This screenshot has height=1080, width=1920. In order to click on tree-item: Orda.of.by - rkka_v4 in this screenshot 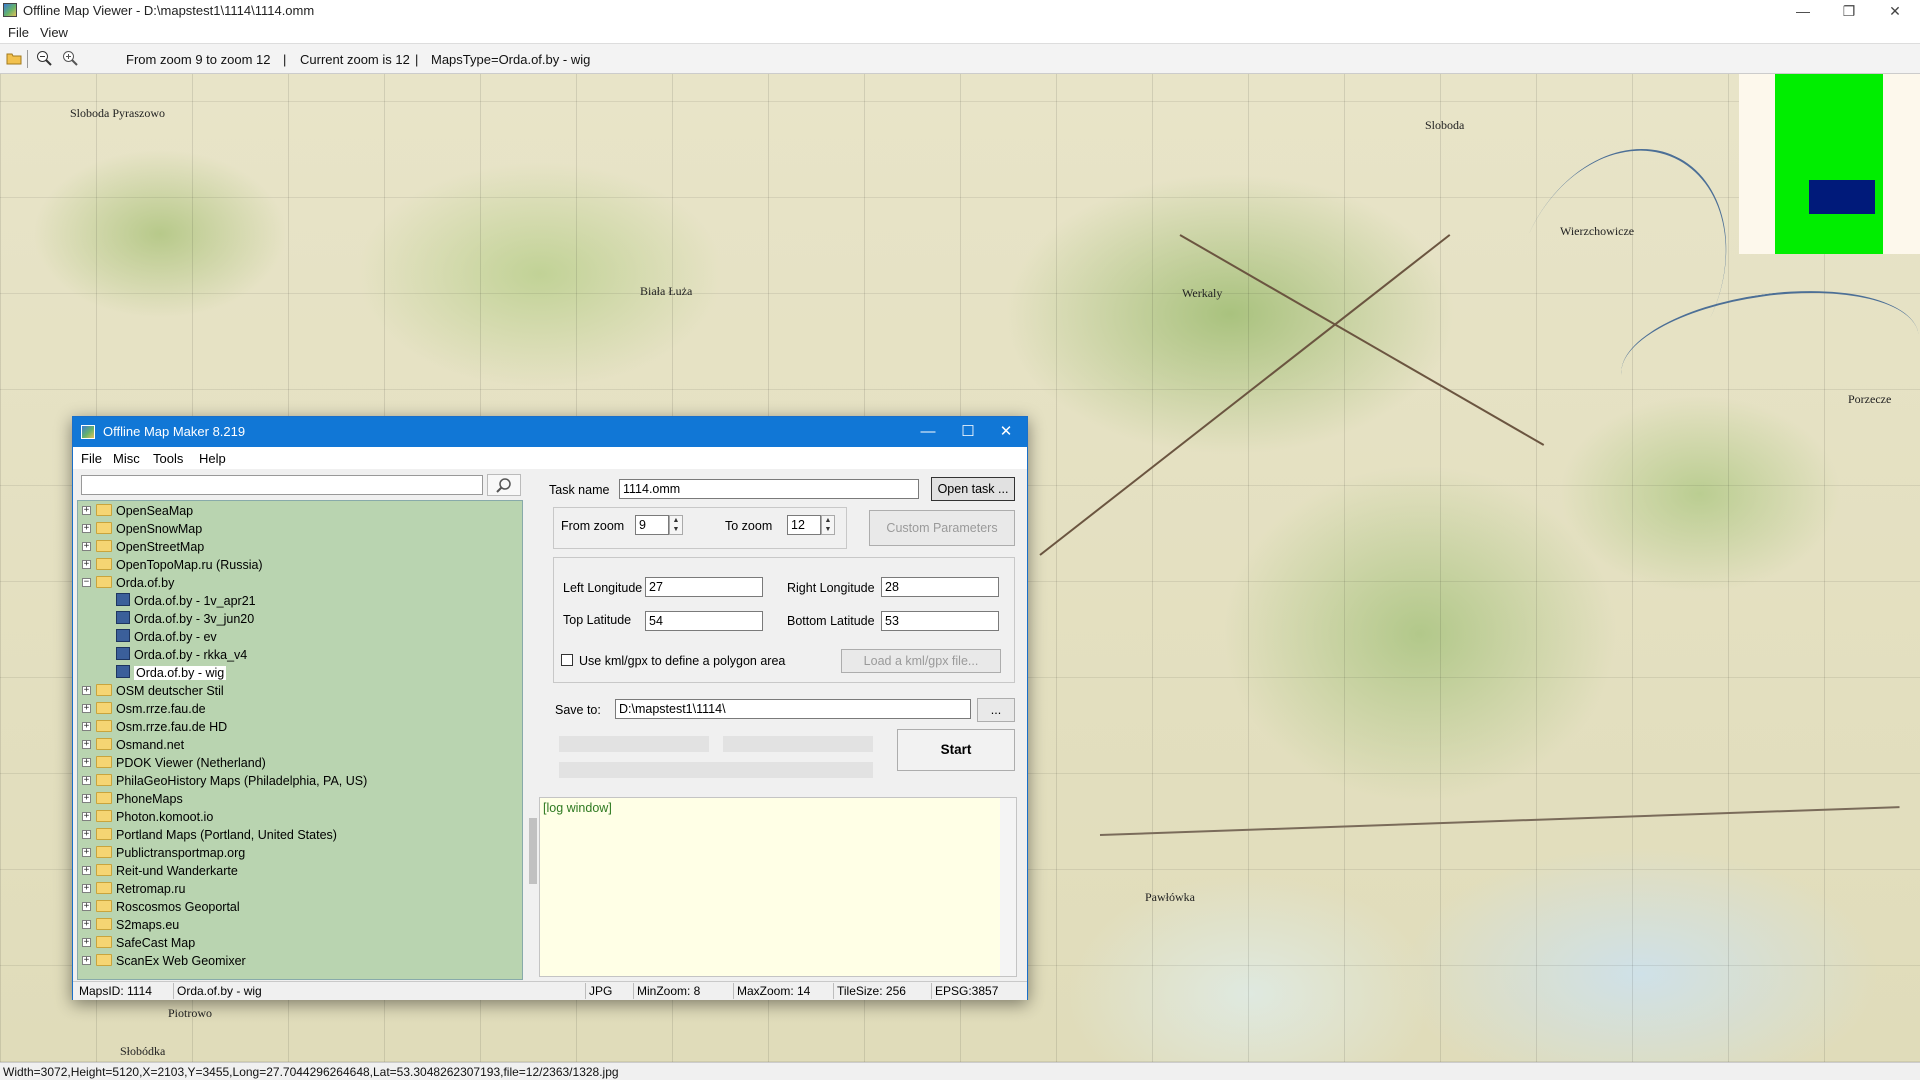, I will do `click(298, 655)`.